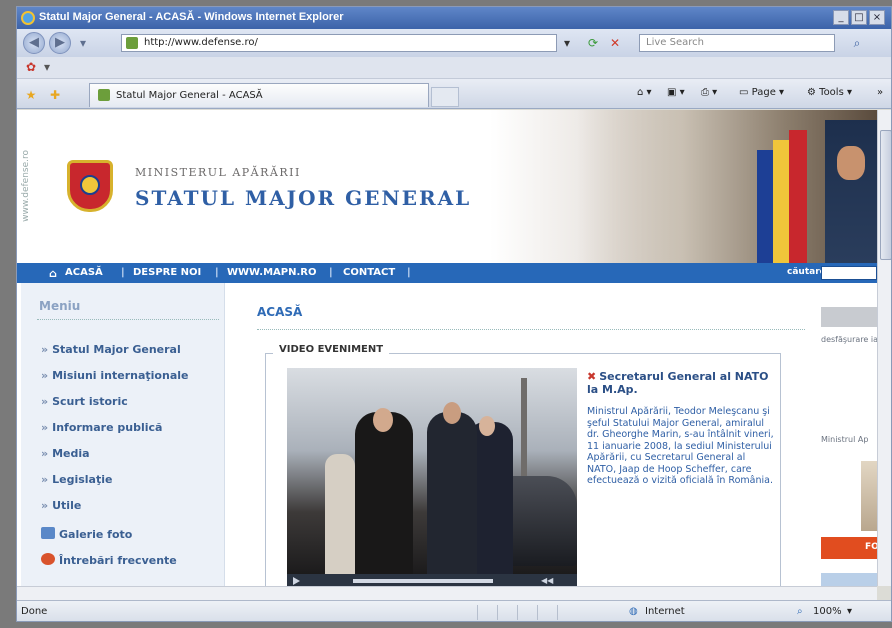  Describe the element at coordinates (800, 611) in the screenshot. I see `zoom-icon: ⌕` at that location.